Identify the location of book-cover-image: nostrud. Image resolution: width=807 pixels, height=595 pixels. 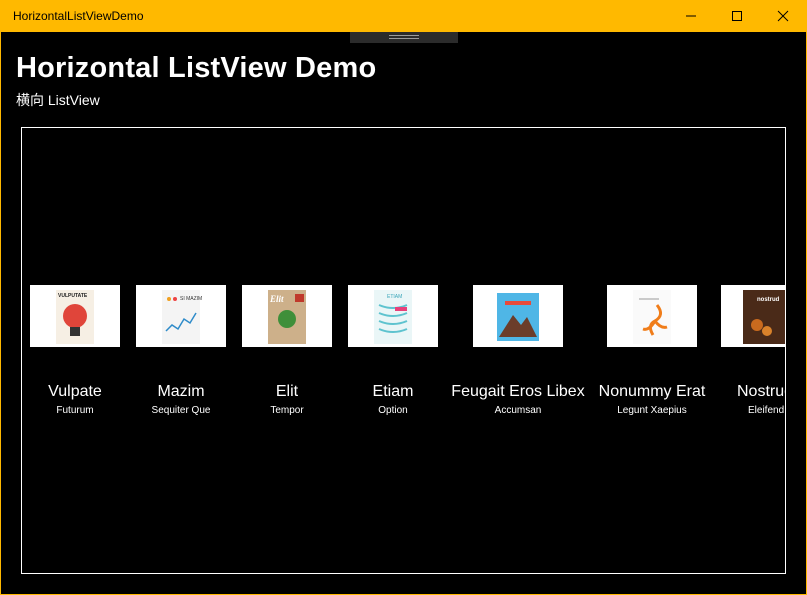
(764, 317).